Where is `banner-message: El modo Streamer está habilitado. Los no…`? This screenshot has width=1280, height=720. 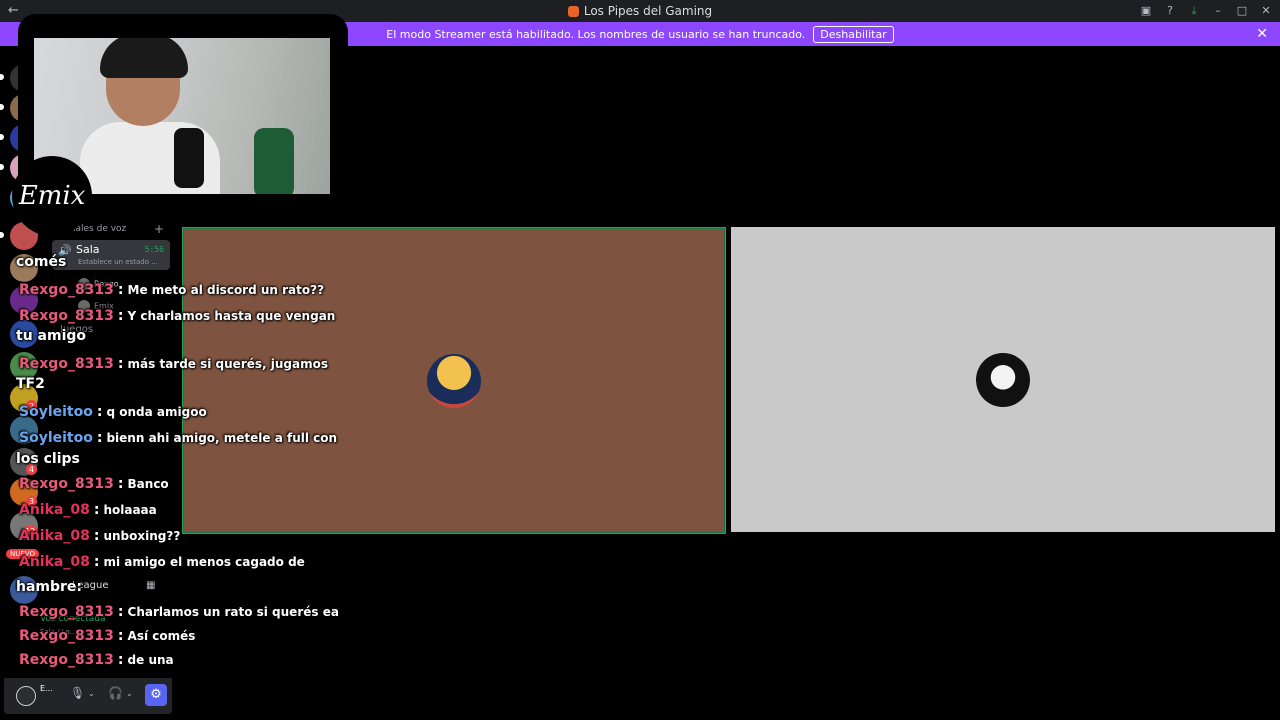
banner-message: El modo Streamer está habilitado. Los no… is located at coordinates (596, 34).